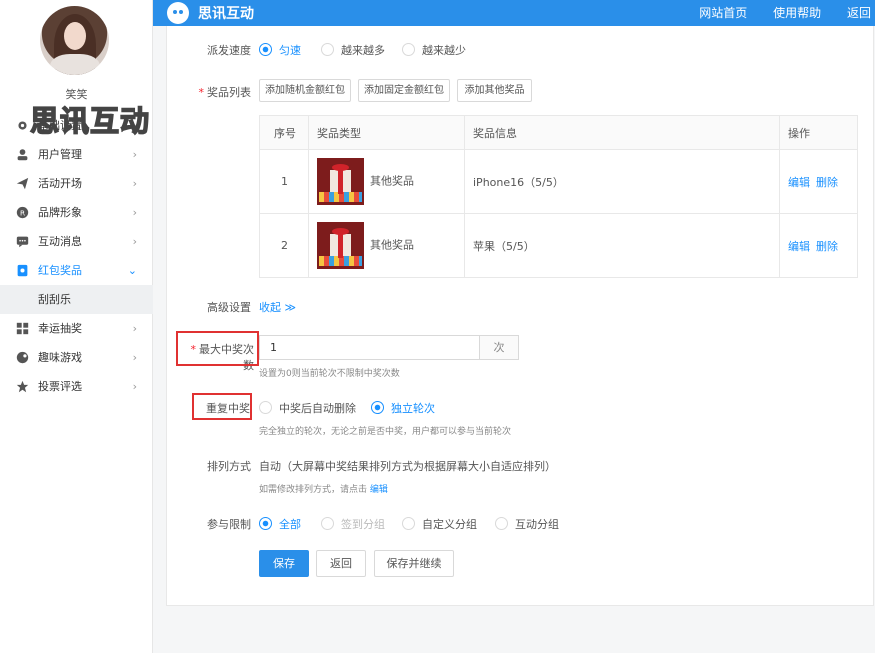 The width and height of the screenshot is (875, 653). Describe the element at coordinates (225, 92) in the screenshot. I see `prize-list-label: * 奖品列表` at that location.